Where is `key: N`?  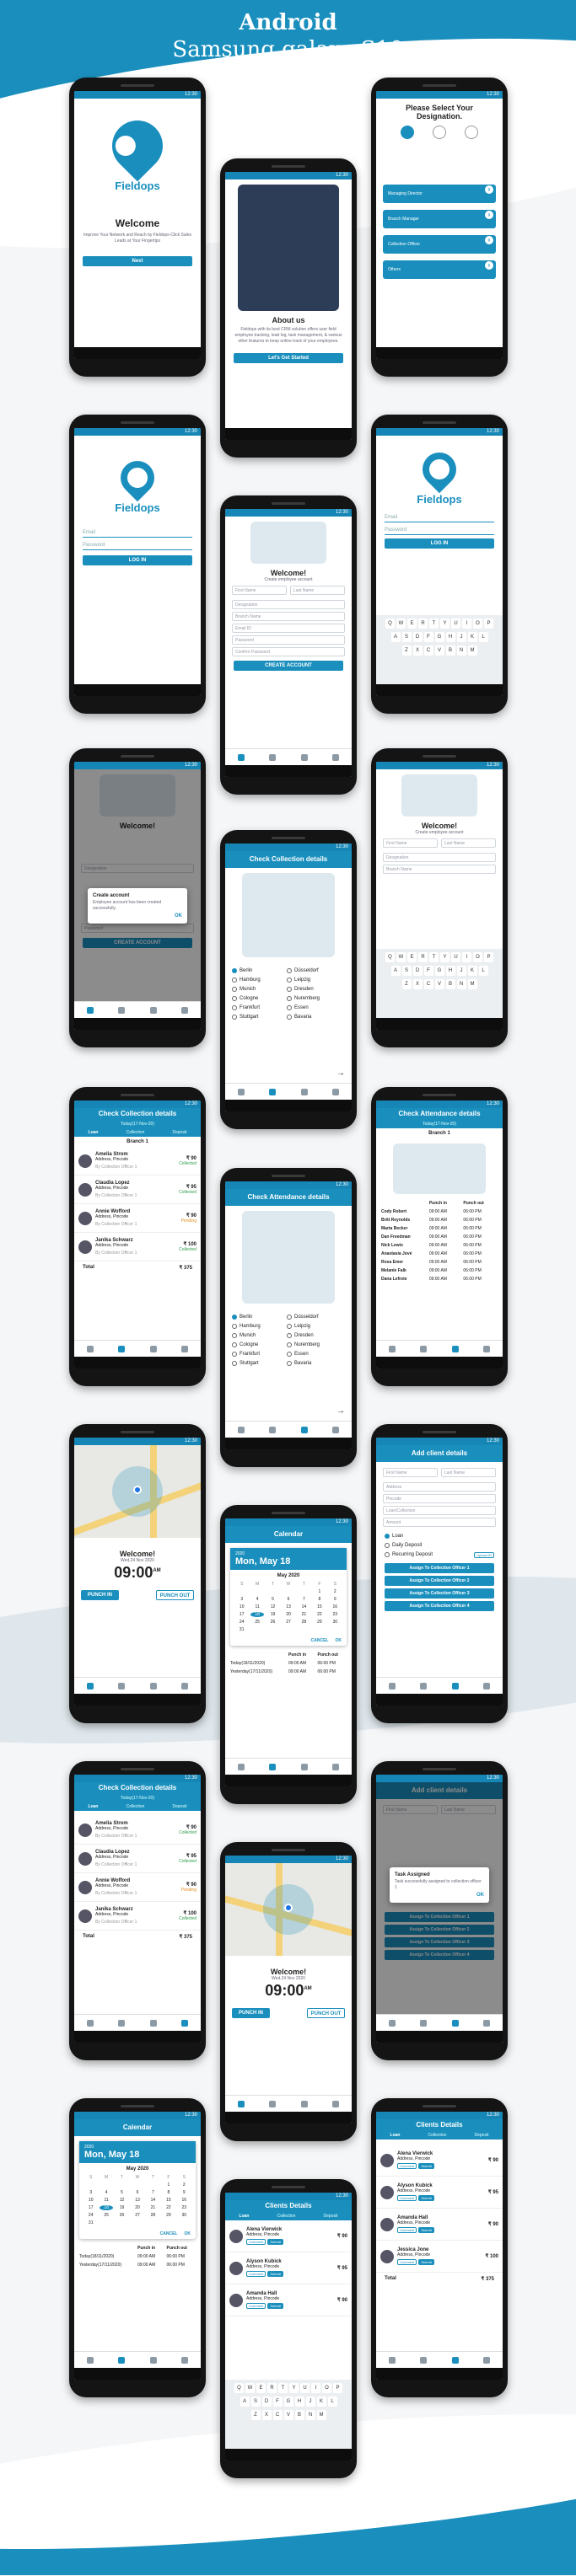 key: N is located at coordinates (310, 2415).